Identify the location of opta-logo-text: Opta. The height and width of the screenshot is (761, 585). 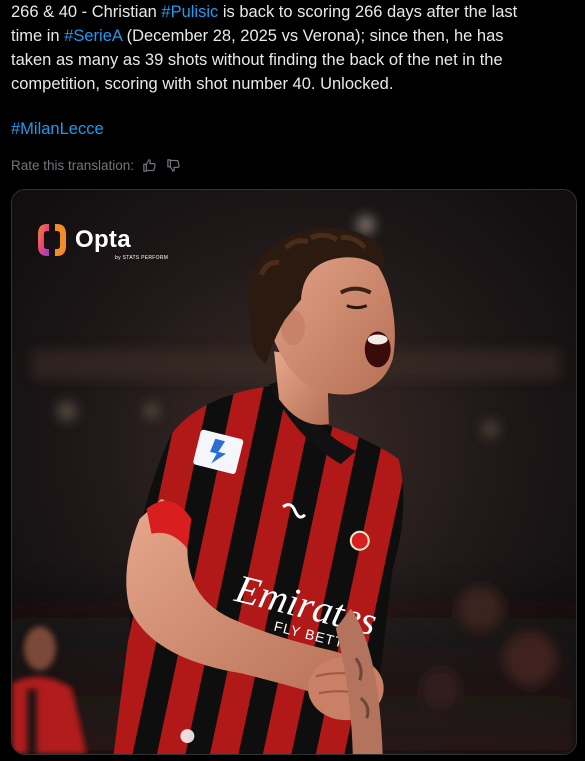
(103, 239).